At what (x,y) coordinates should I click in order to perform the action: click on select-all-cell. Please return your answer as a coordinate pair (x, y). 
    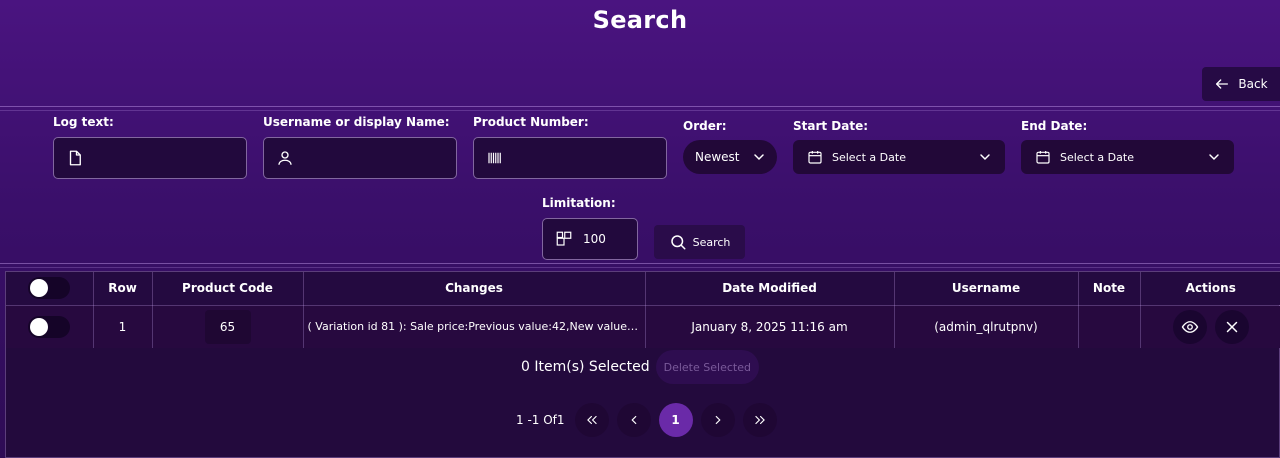
    Looking at the image, I should click on (50, 289).